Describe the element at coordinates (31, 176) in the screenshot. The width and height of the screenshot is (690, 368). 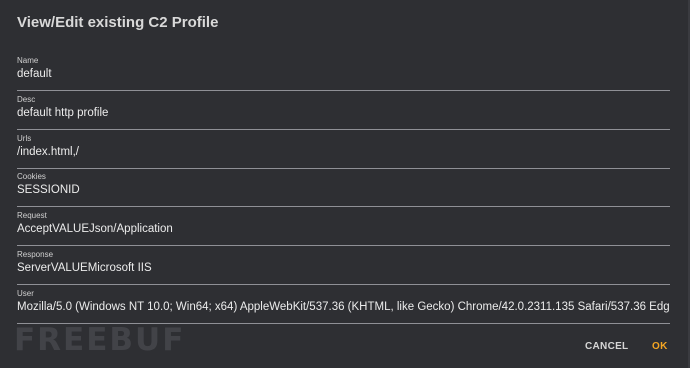
I see `cookies-label: Cookies` at that location.